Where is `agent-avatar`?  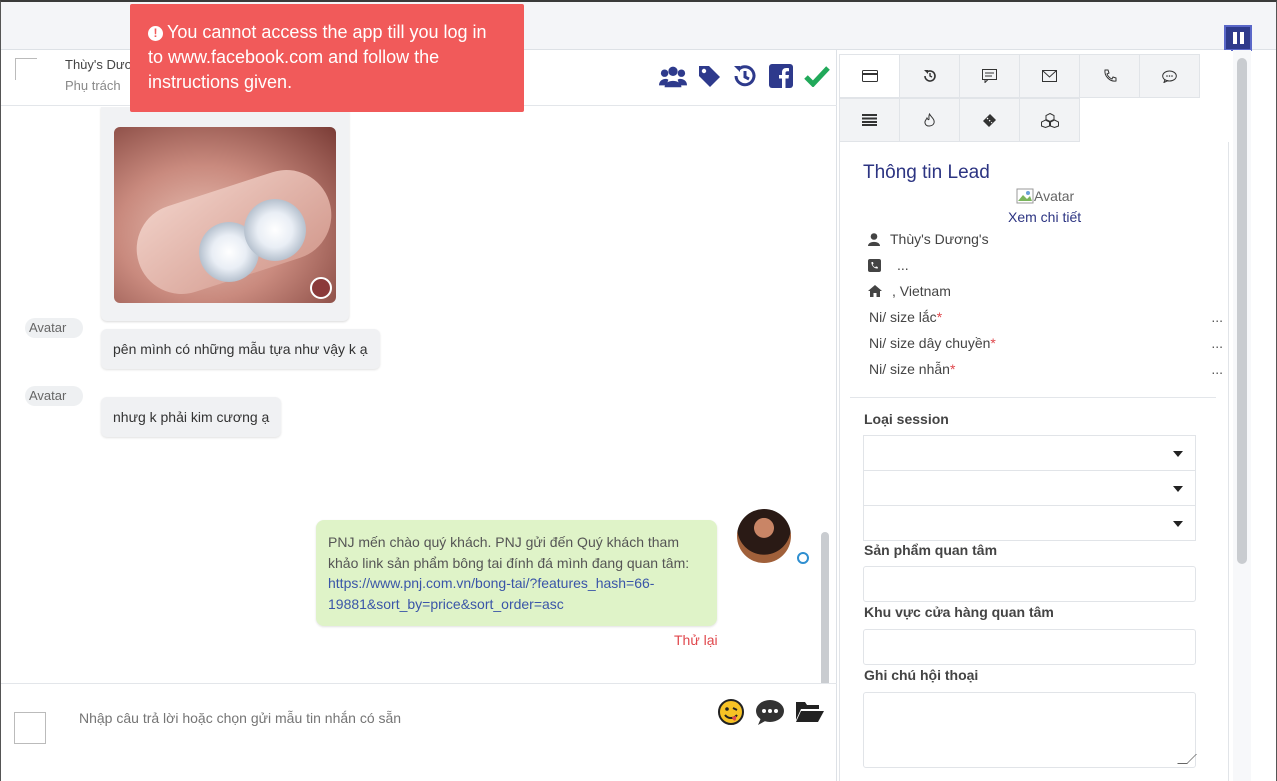 agent-avatar is located at coordinates (764, 536).